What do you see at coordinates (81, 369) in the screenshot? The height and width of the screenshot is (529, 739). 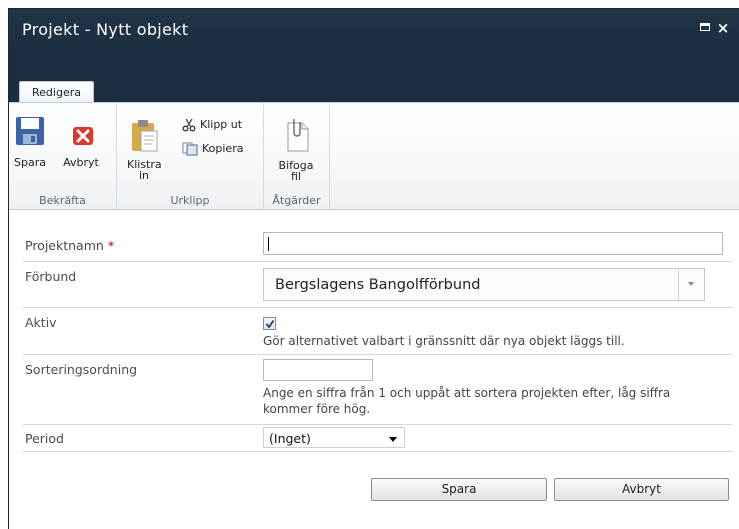 I see `sorteringsordning-label: Sorteringsordning` at bounding box center [81, 369].